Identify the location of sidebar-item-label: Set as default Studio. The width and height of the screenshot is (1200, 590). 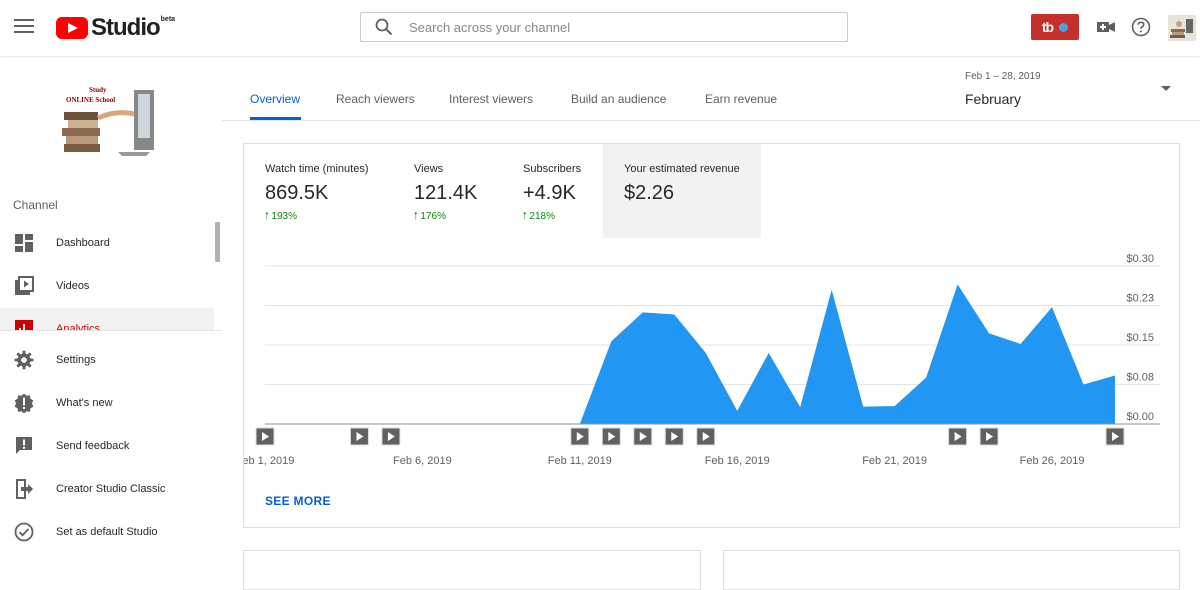
(107, 532).